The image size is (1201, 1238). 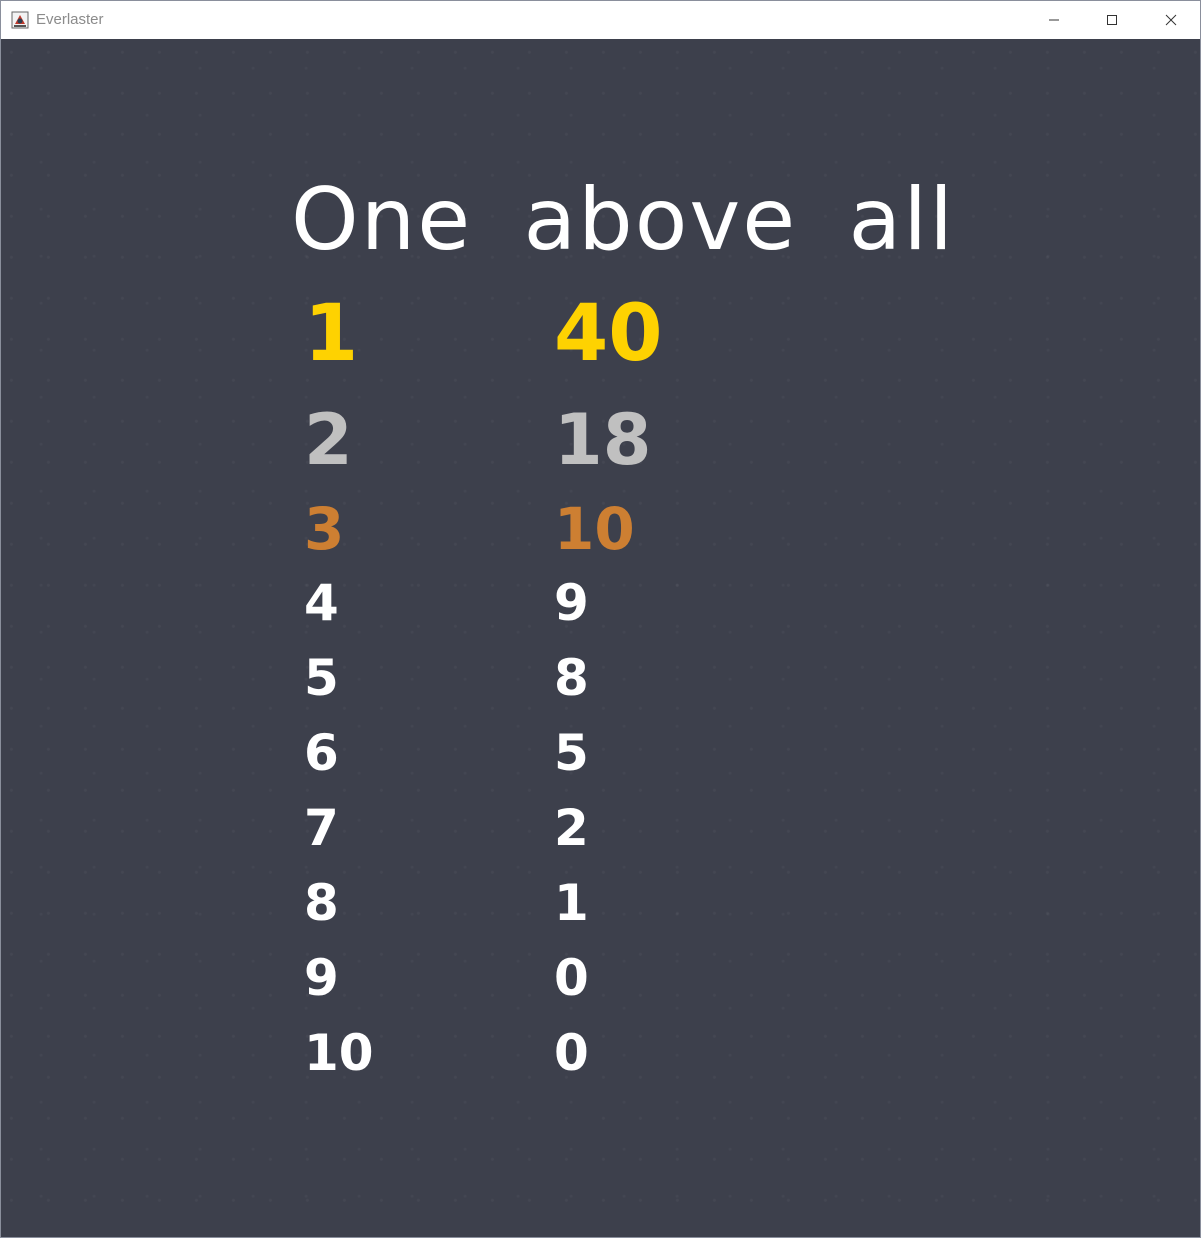 What do you see at coordinates (339, 1053) in the screenshot?
I see `rank-number: 10` at bounding box center [339, 1053].